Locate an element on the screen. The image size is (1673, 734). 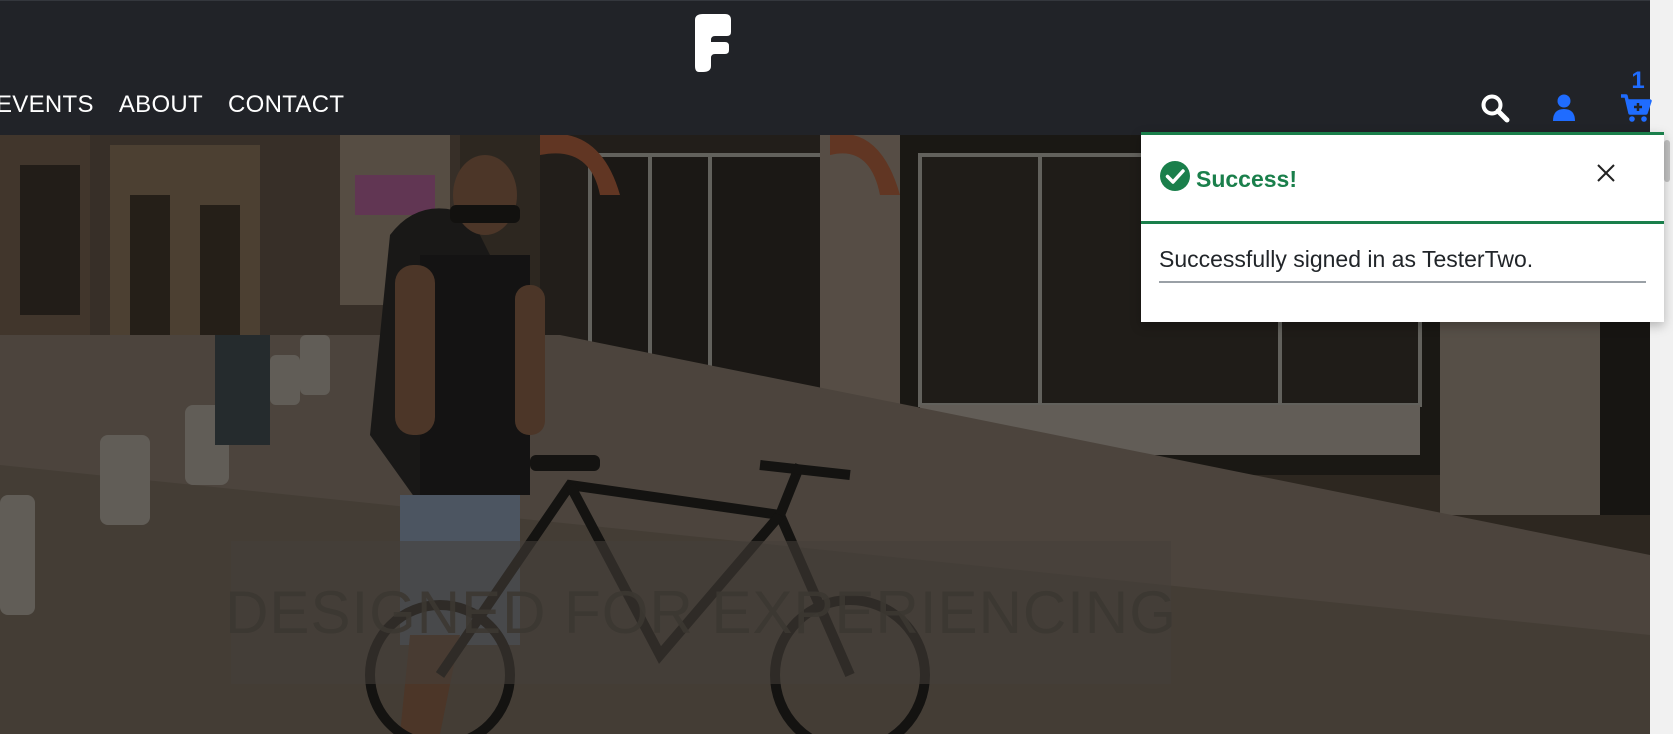
toast-message: Successfully signed in as TesterTwo. is located at coordinates (1402, 264).